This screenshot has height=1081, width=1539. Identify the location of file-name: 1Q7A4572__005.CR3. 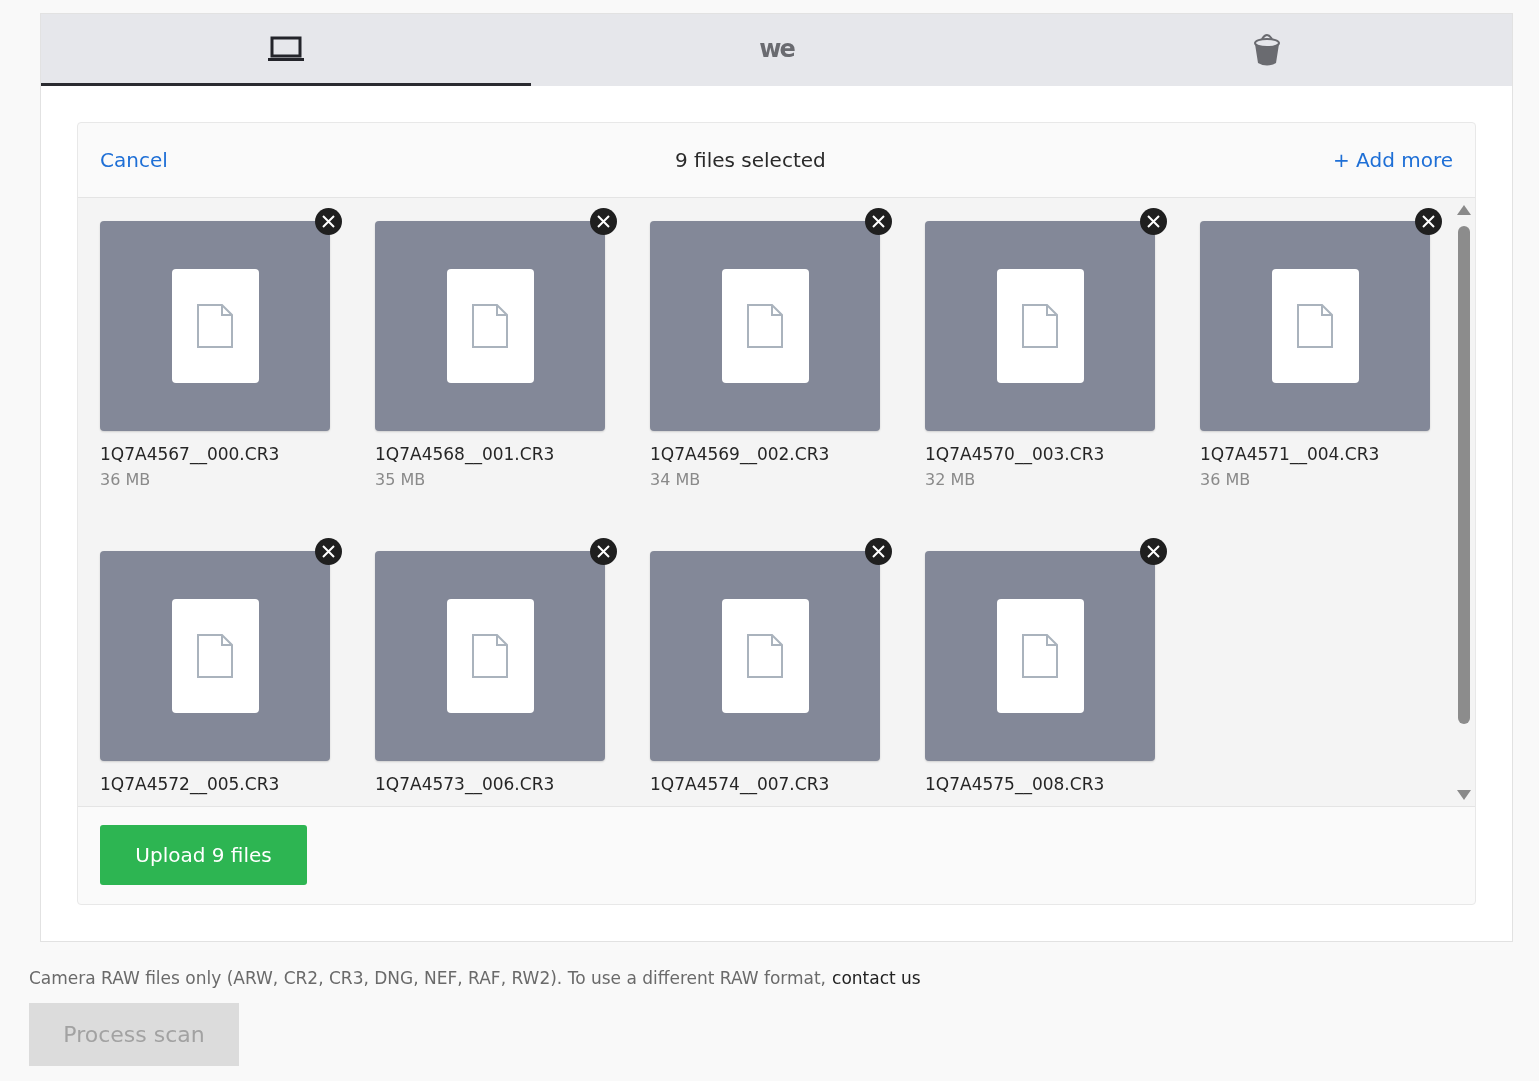
(190, 784).